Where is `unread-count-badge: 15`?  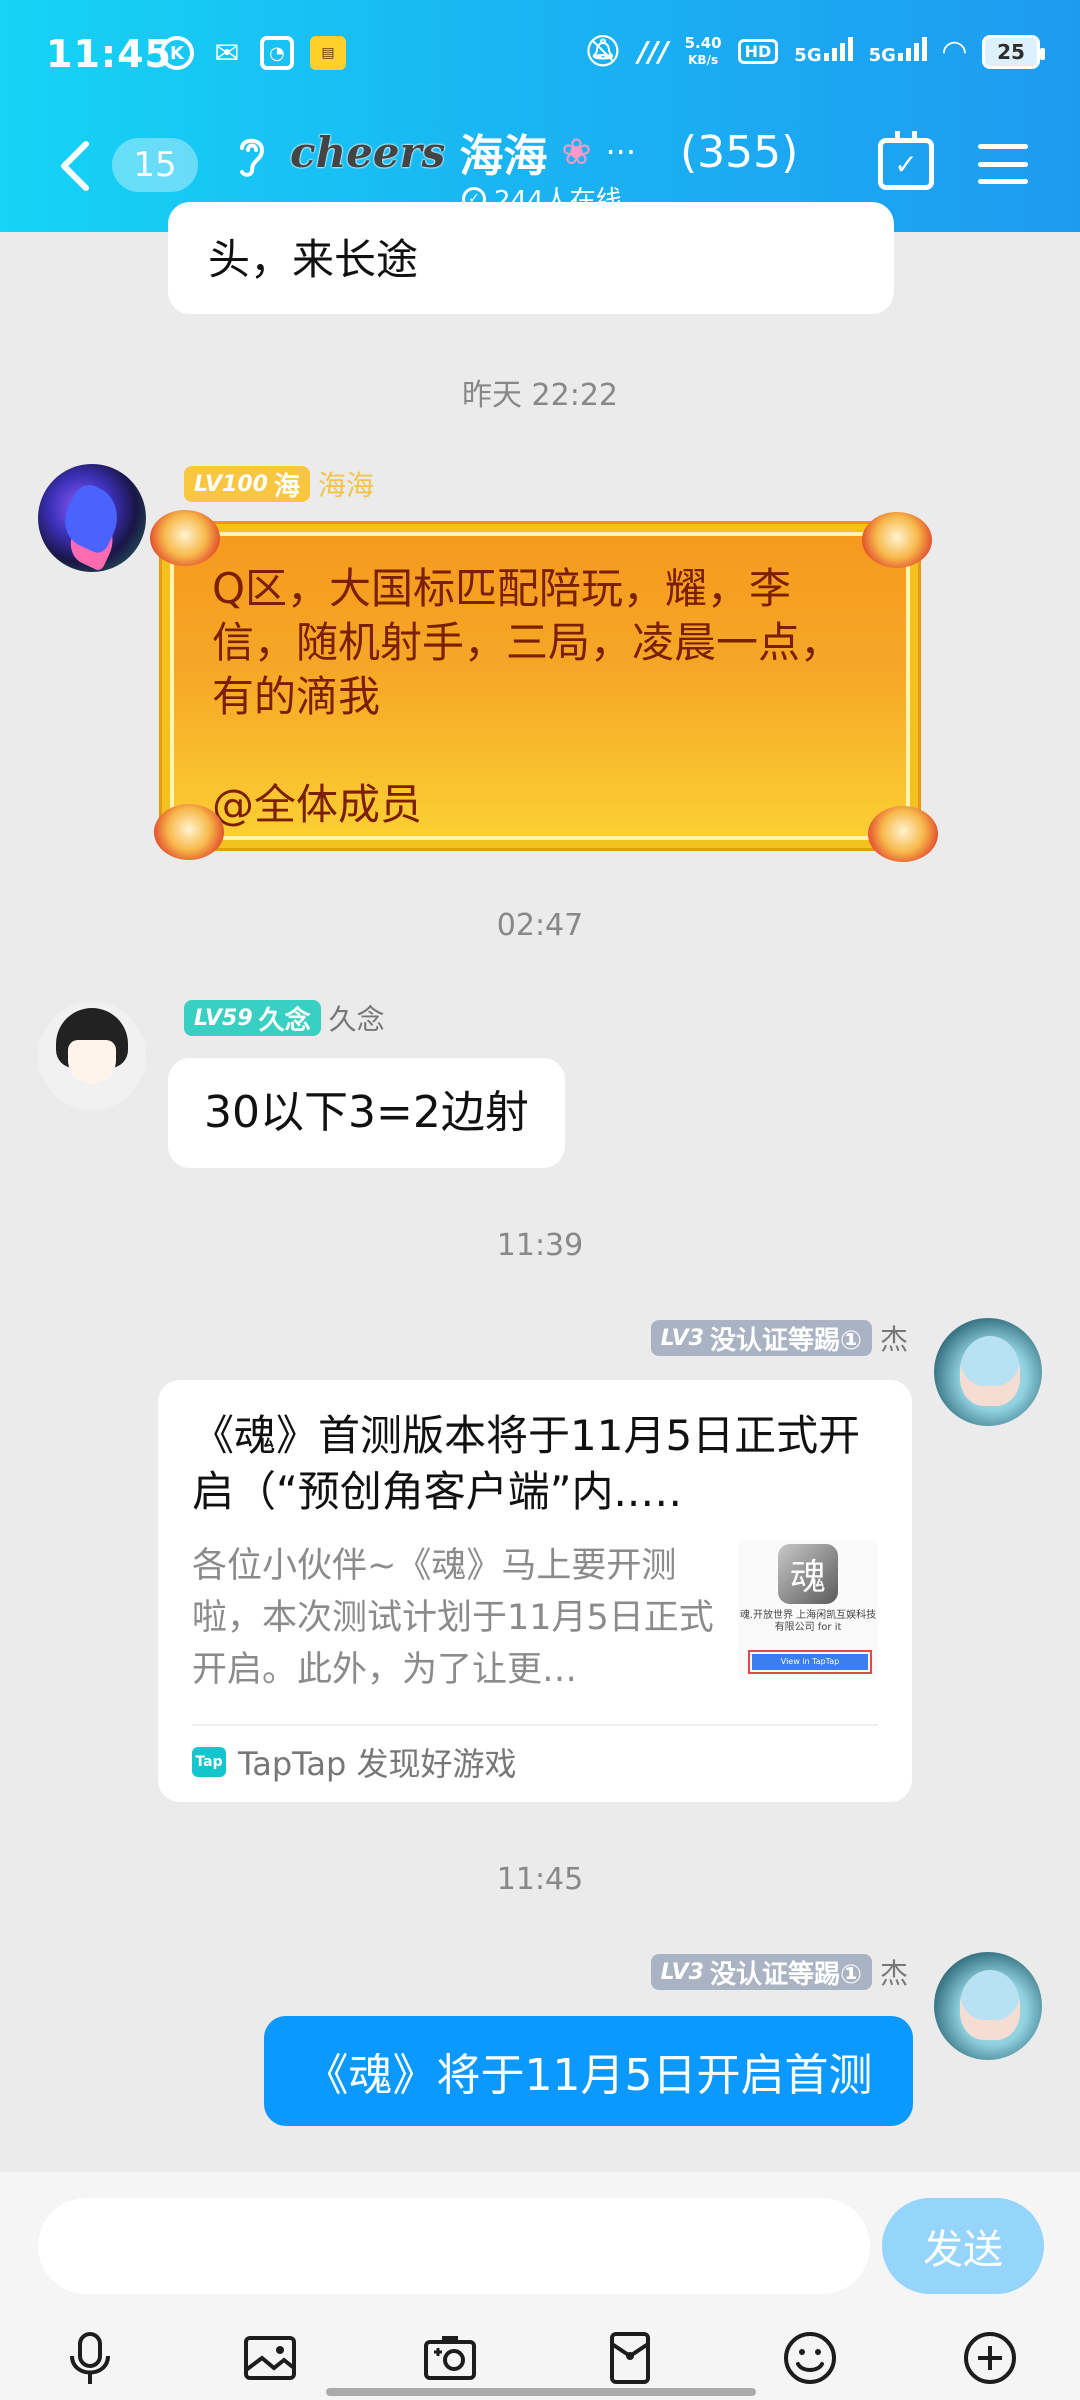 unread-count-badge: 15 is located at coordinates (155, 165).